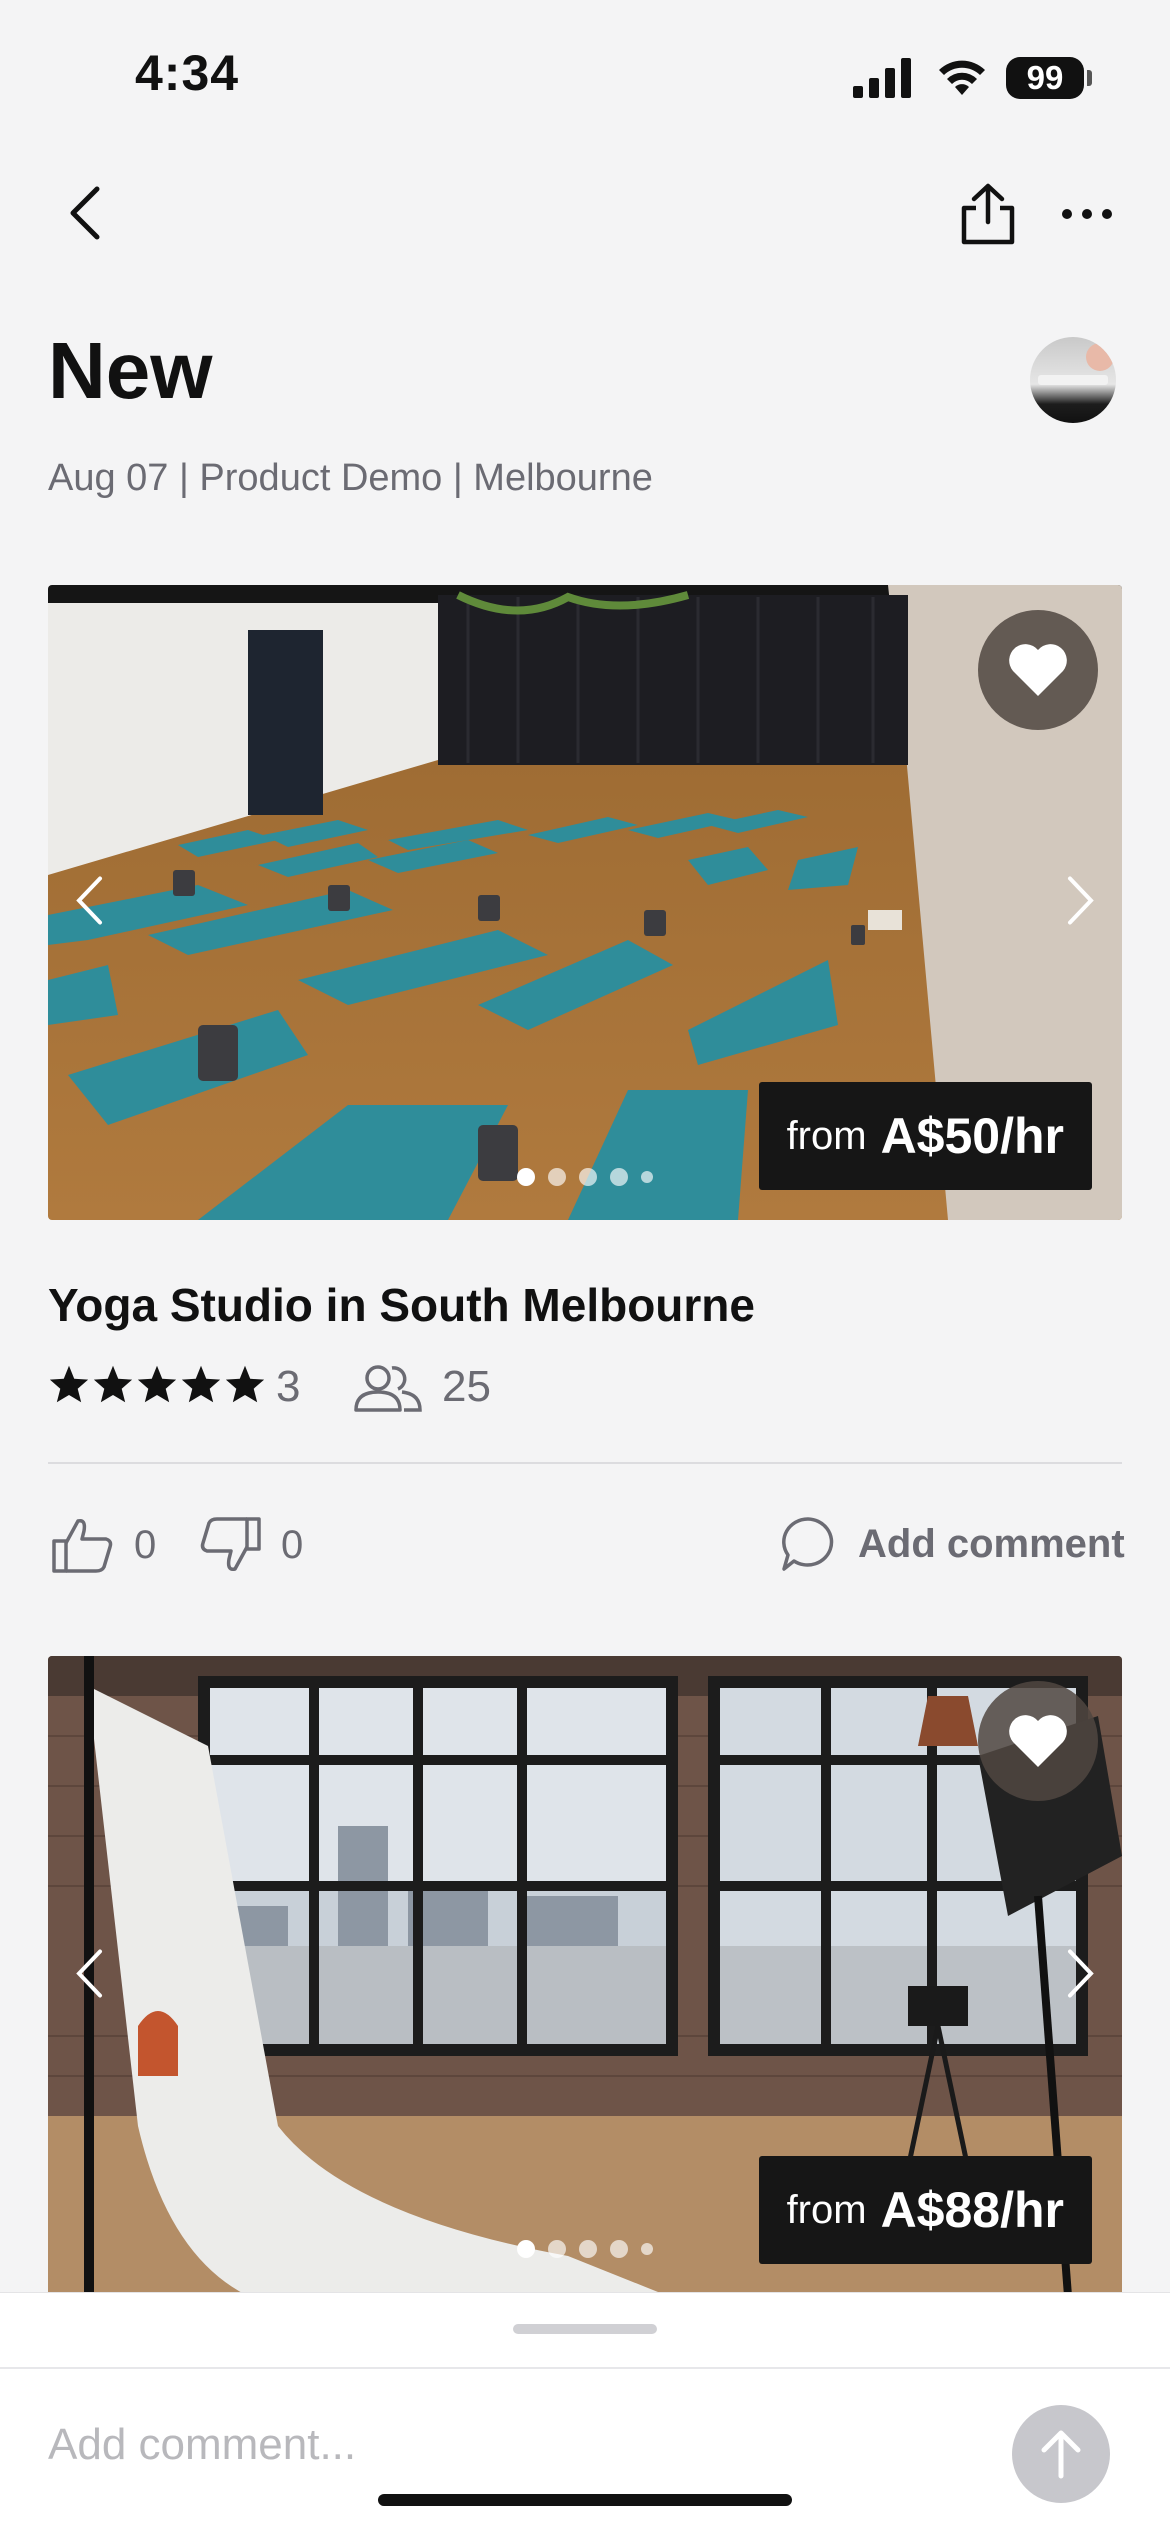 The height and width of the screenshot is (2533, 1170). What do you see at coordinates (350, 478) in the screenshot?
I see `page-subtitle: Aug 07 | Product Demo | Melbourne` at bounding box center [350, 478].